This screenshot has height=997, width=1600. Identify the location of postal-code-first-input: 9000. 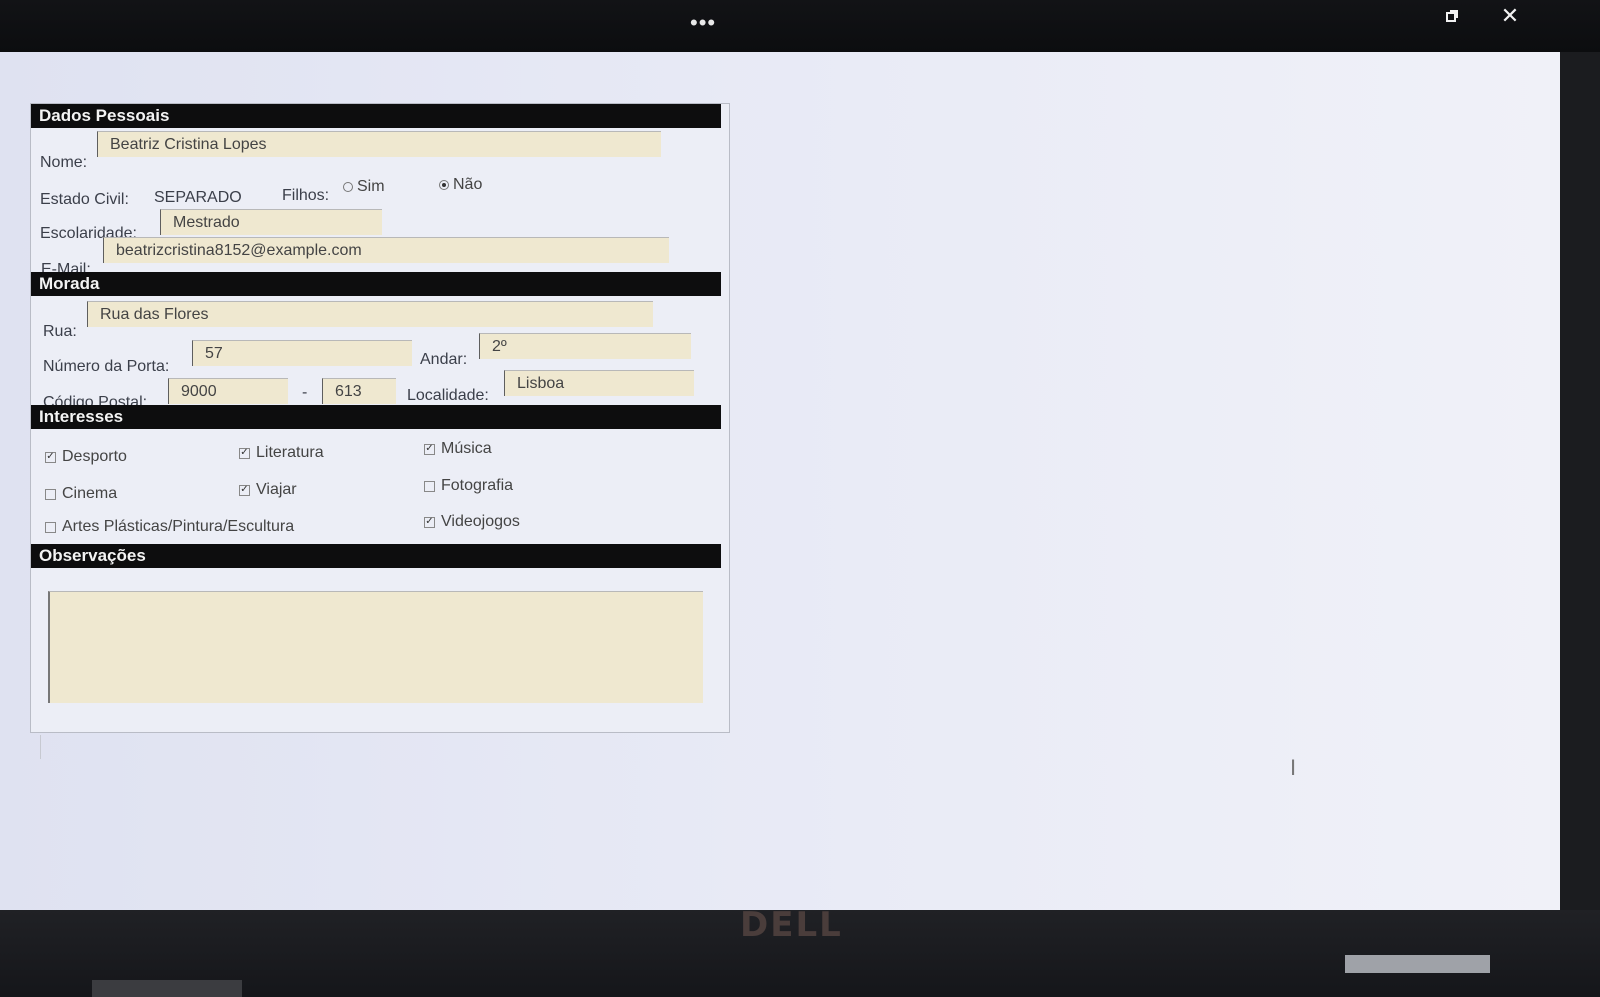
(228, 391).